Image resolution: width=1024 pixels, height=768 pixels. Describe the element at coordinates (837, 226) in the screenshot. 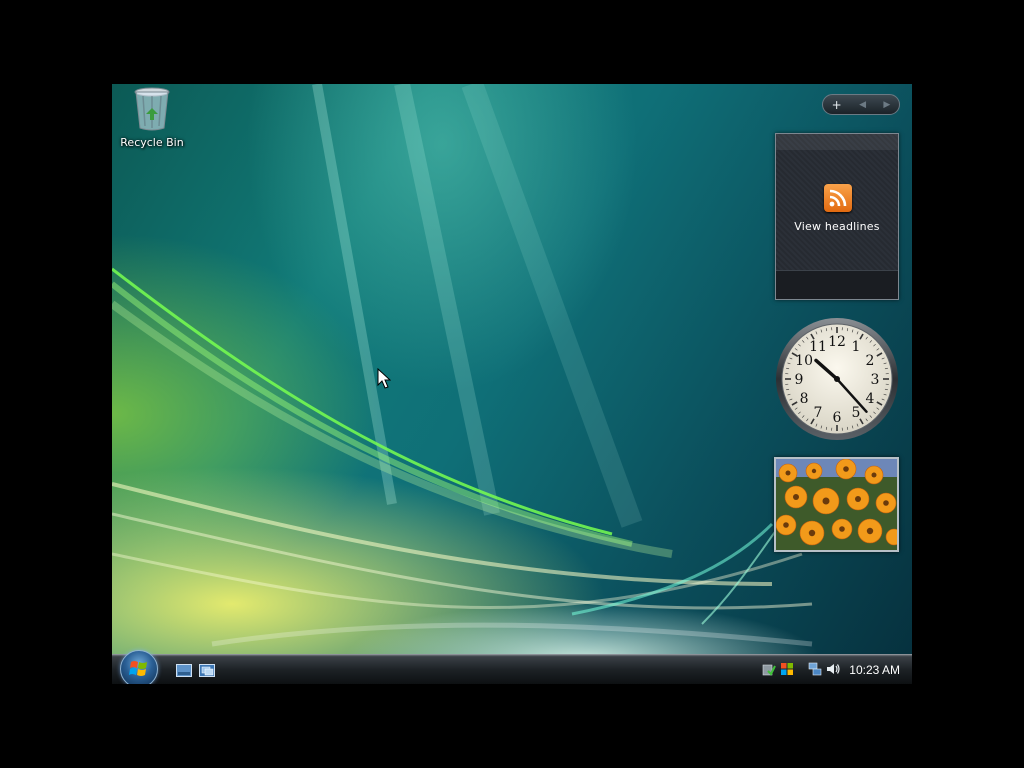

I see `view-headlines-link: View headlines` at that location.